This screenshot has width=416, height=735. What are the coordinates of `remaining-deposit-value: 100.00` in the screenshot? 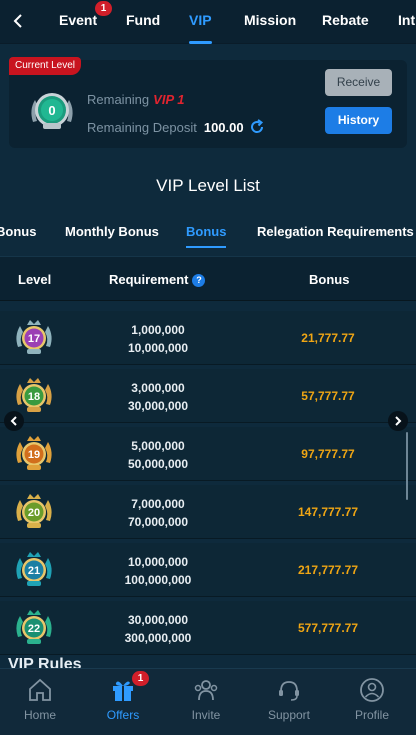 It's located at (223, 127).